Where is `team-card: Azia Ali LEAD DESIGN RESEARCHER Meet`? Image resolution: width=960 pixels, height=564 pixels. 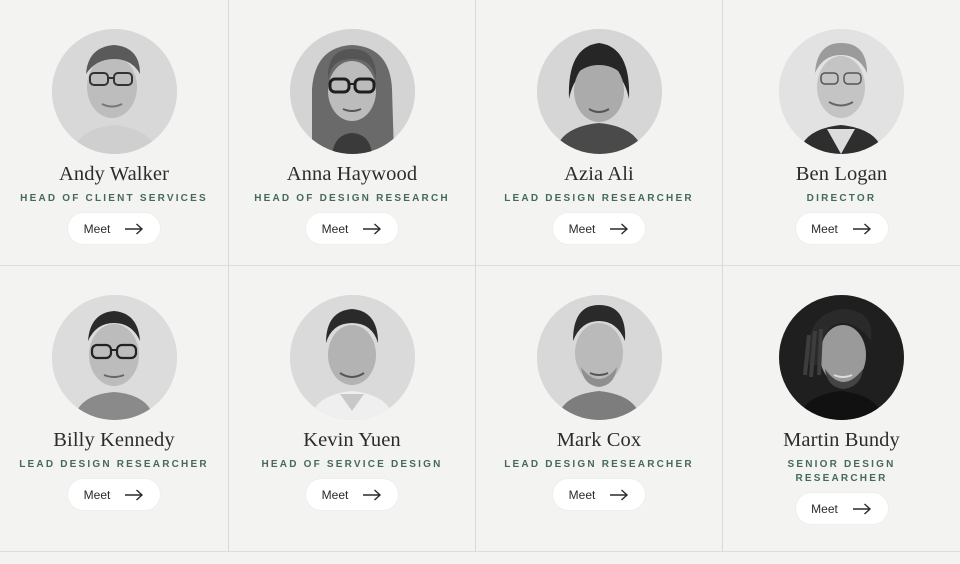
team-card: Azia Ali LEAD DESIGN RESEARCHER Meet is located at coordinates (599, 133).